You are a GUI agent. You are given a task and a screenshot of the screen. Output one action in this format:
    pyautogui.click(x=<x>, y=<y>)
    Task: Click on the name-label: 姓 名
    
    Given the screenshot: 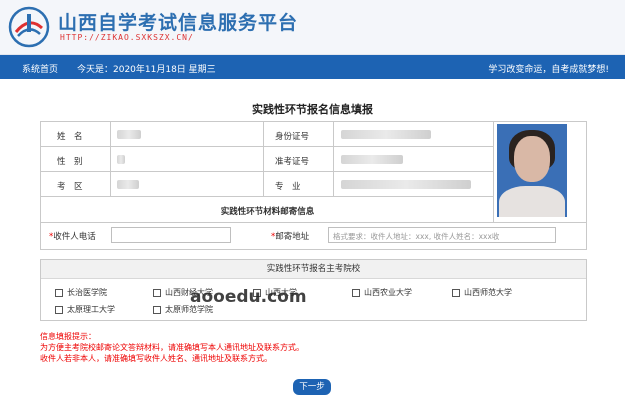 What is the action you would take?
    pyautogui.click(x=70, y=137)
    